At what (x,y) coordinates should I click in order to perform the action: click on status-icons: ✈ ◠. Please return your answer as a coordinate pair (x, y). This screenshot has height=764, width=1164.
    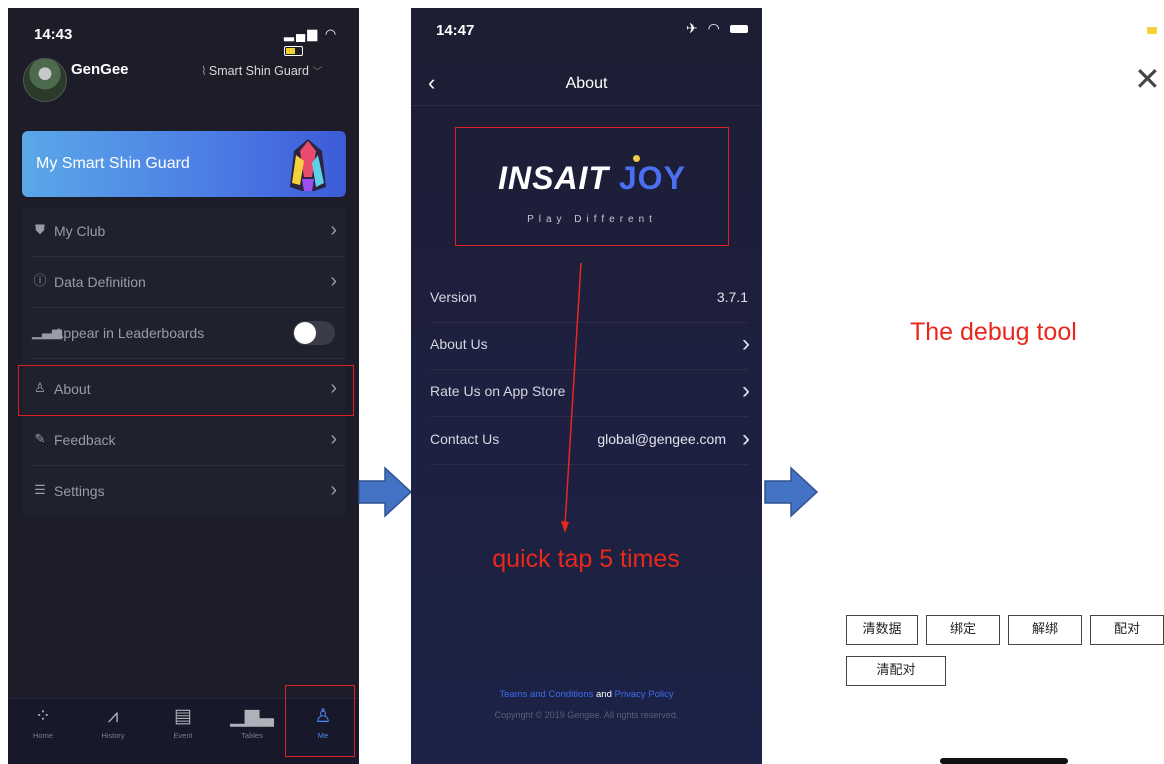
    Looking at the image, I should click on (717, 28).